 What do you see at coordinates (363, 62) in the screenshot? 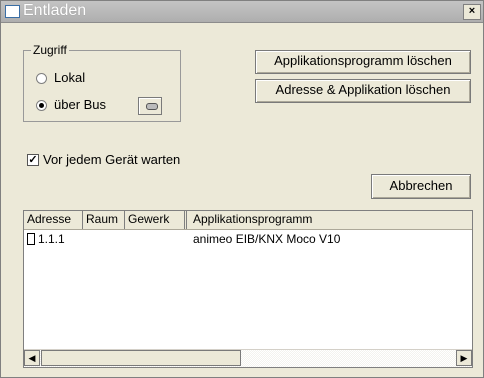
I see `delete-application-button: Applikationsprogramm löschen` at bounding box center [363, 62].